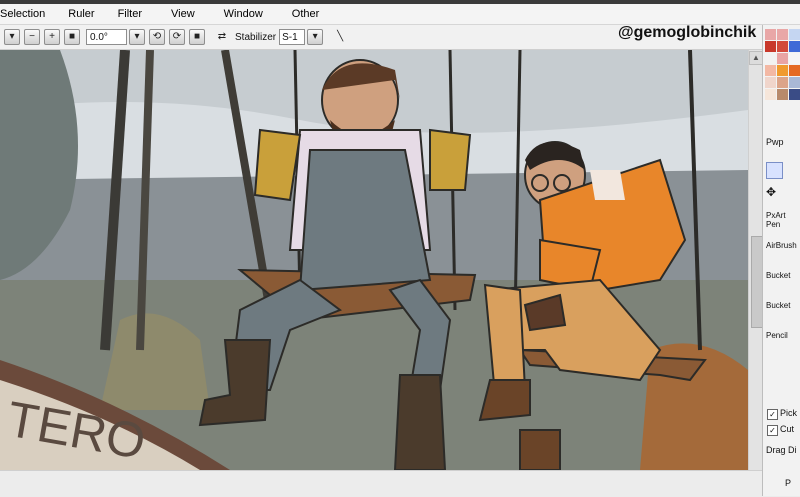 The height and width of the screenshot is (497, 800). Describe the element at coordinates (783, 220) in the screenshot. I see `tool-pxart-pen: PxArt Pen` at that location.